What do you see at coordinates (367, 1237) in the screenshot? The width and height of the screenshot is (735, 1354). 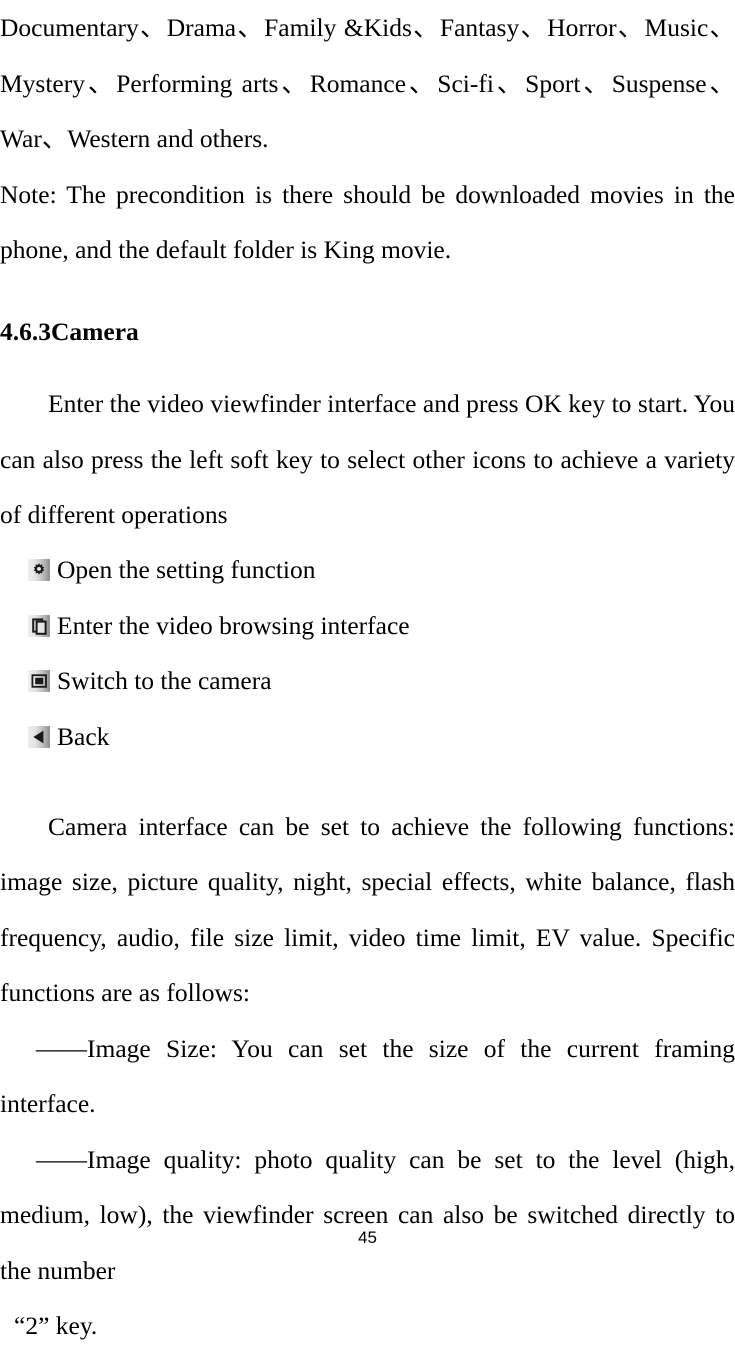 I see `page-number: 45` at bounding box center [367, 1237].